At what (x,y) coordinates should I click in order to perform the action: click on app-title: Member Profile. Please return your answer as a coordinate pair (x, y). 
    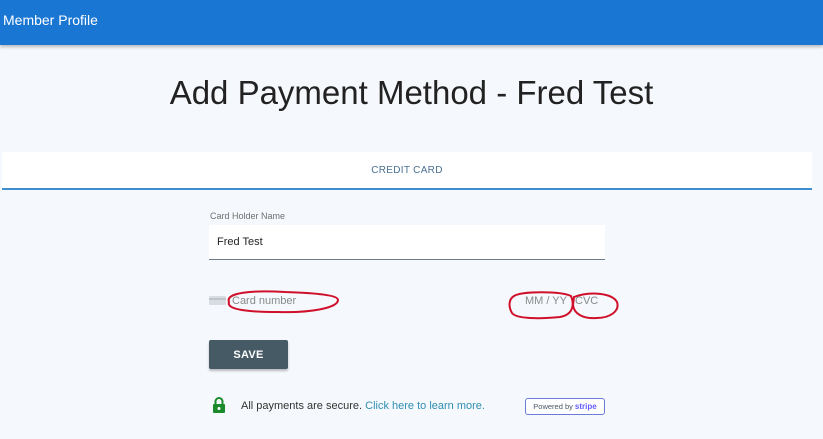
    Looking at the image, I should click on (50, 20).